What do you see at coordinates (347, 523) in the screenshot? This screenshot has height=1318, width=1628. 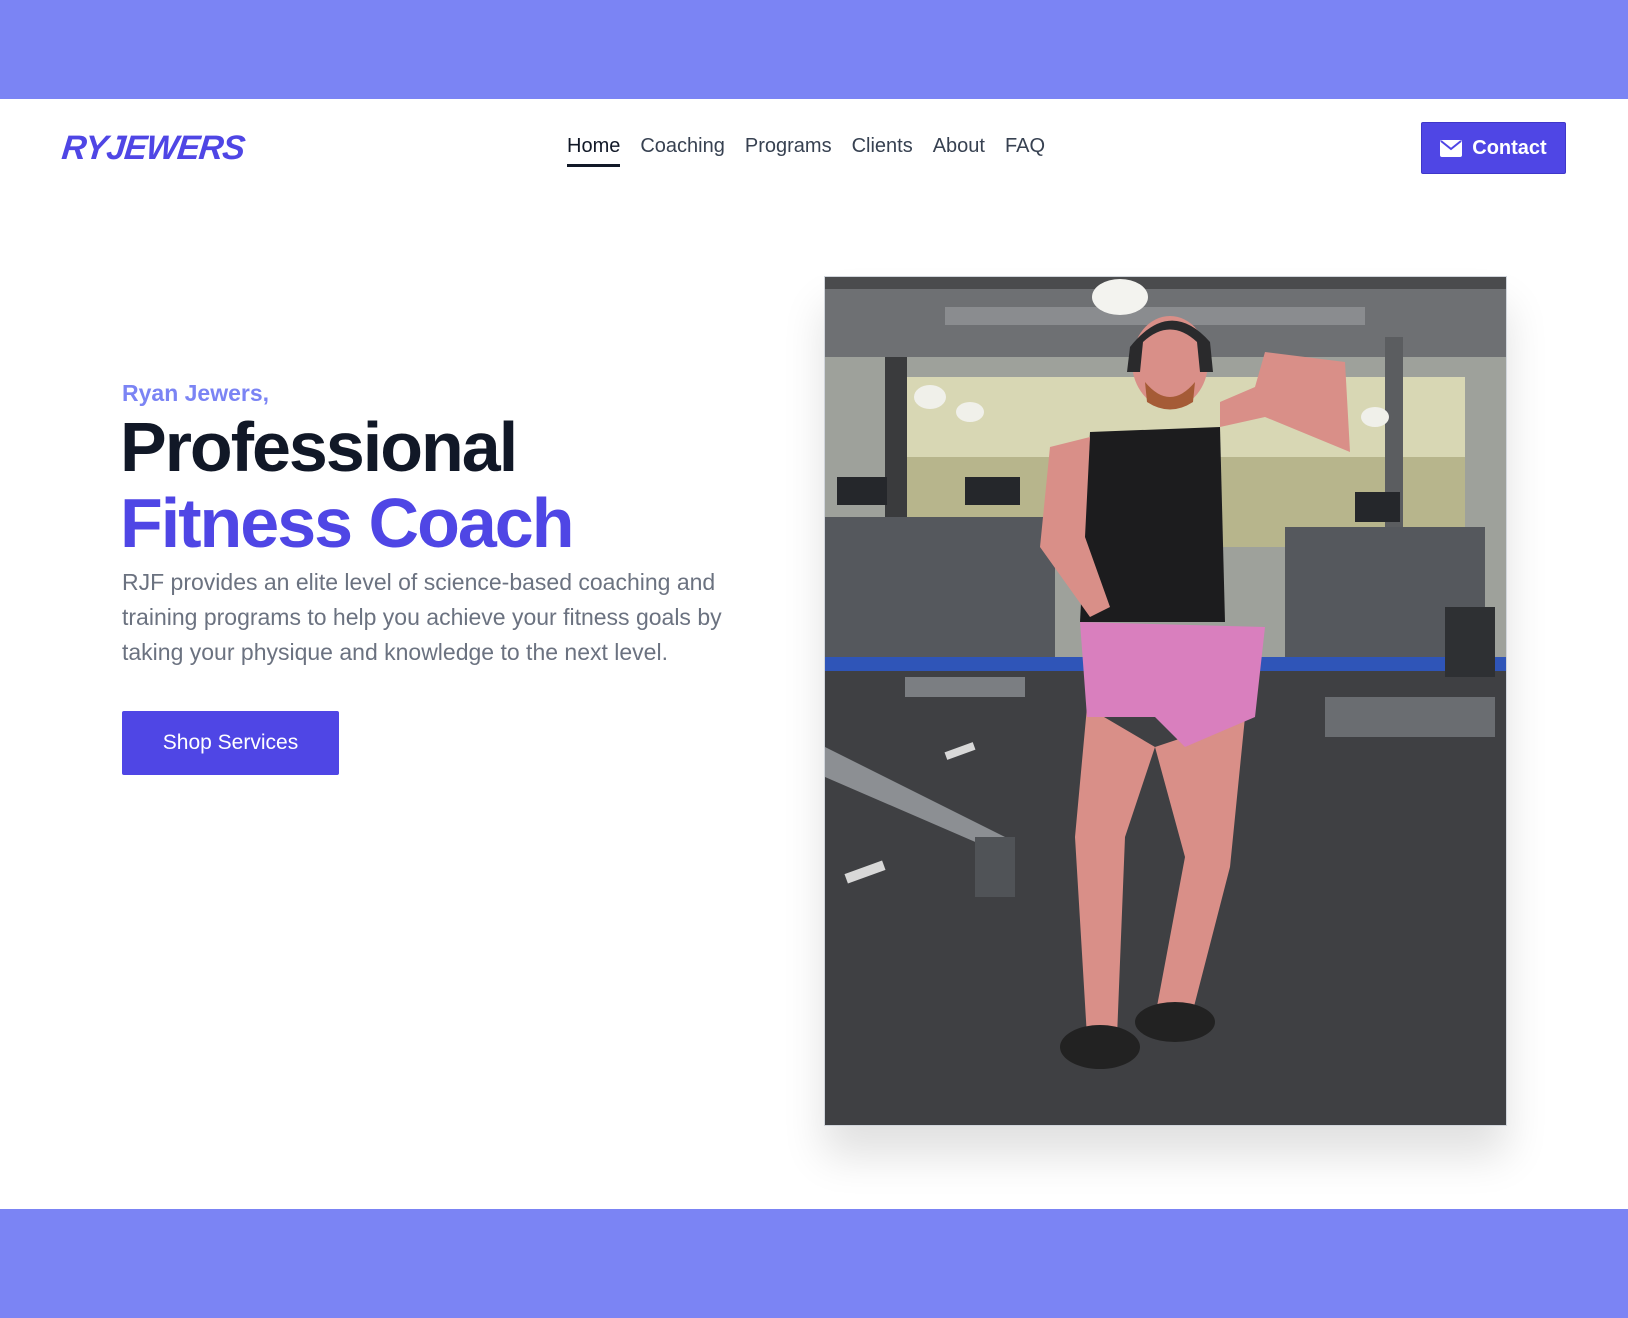 I see `headline-line-2: Fitness Coach` at bounding box center [347, 523].